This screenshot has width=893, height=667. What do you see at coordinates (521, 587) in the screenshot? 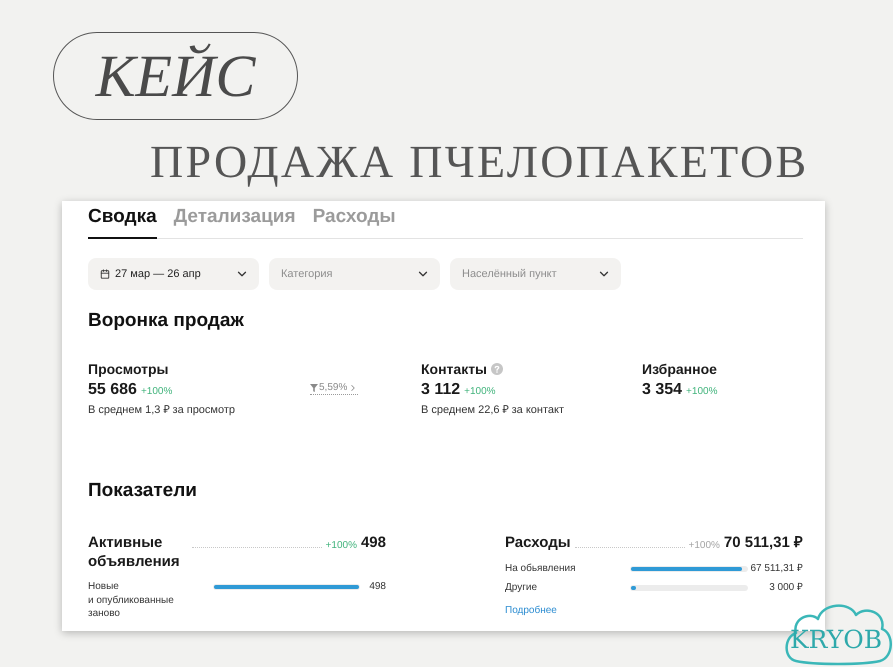
I see `row-label: Другие` at bounding box center [521, 587].